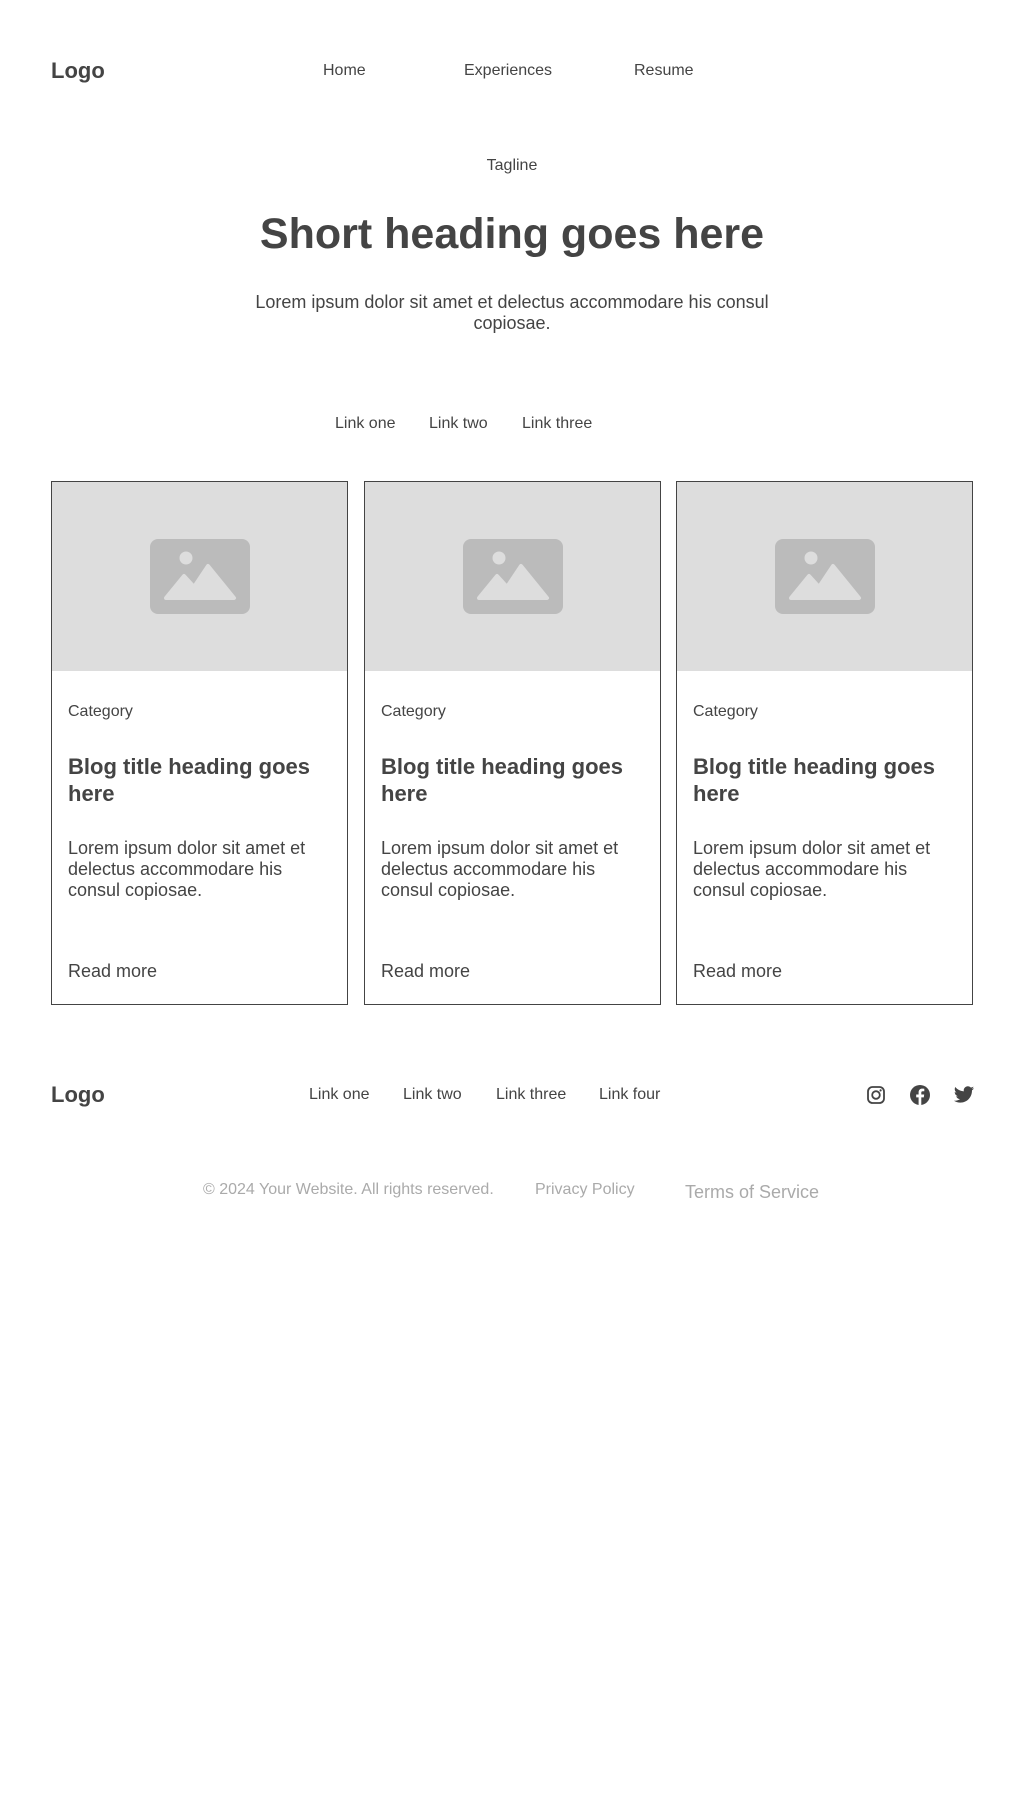 This screenshot has width=1024, height=1800. Describe the element at coordinates (512, 234) in the screenshot. I see `hero-title: Short heading goes here` at that location.